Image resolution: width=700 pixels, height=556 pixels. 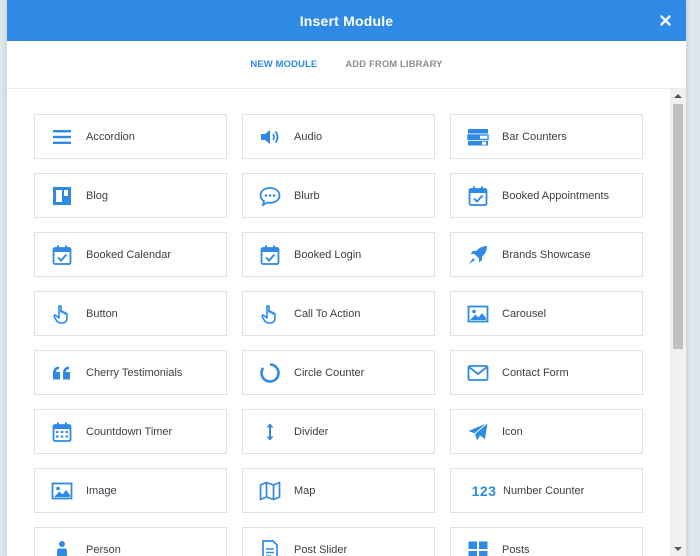 What do you see at coordinates (283, 64) in the screenshot?
I see `tab-new-module: NEW MODULE` at bounding box center [283, 64].